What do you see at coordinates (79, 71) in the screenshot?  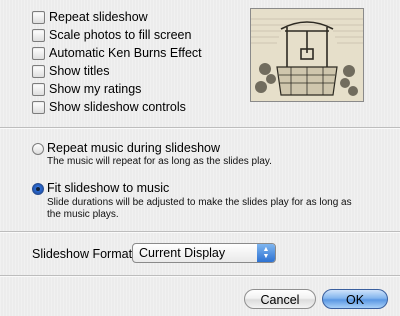 I see `checkbox-label: Show titles` at bounding box center [79, 71].